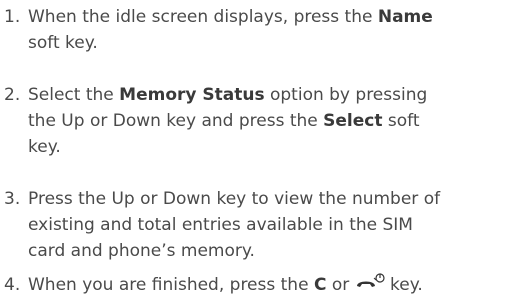 The width and height of the screenshot is (530, 303). I want to click on text-run: When you are finished, press the, so click(171, 285).